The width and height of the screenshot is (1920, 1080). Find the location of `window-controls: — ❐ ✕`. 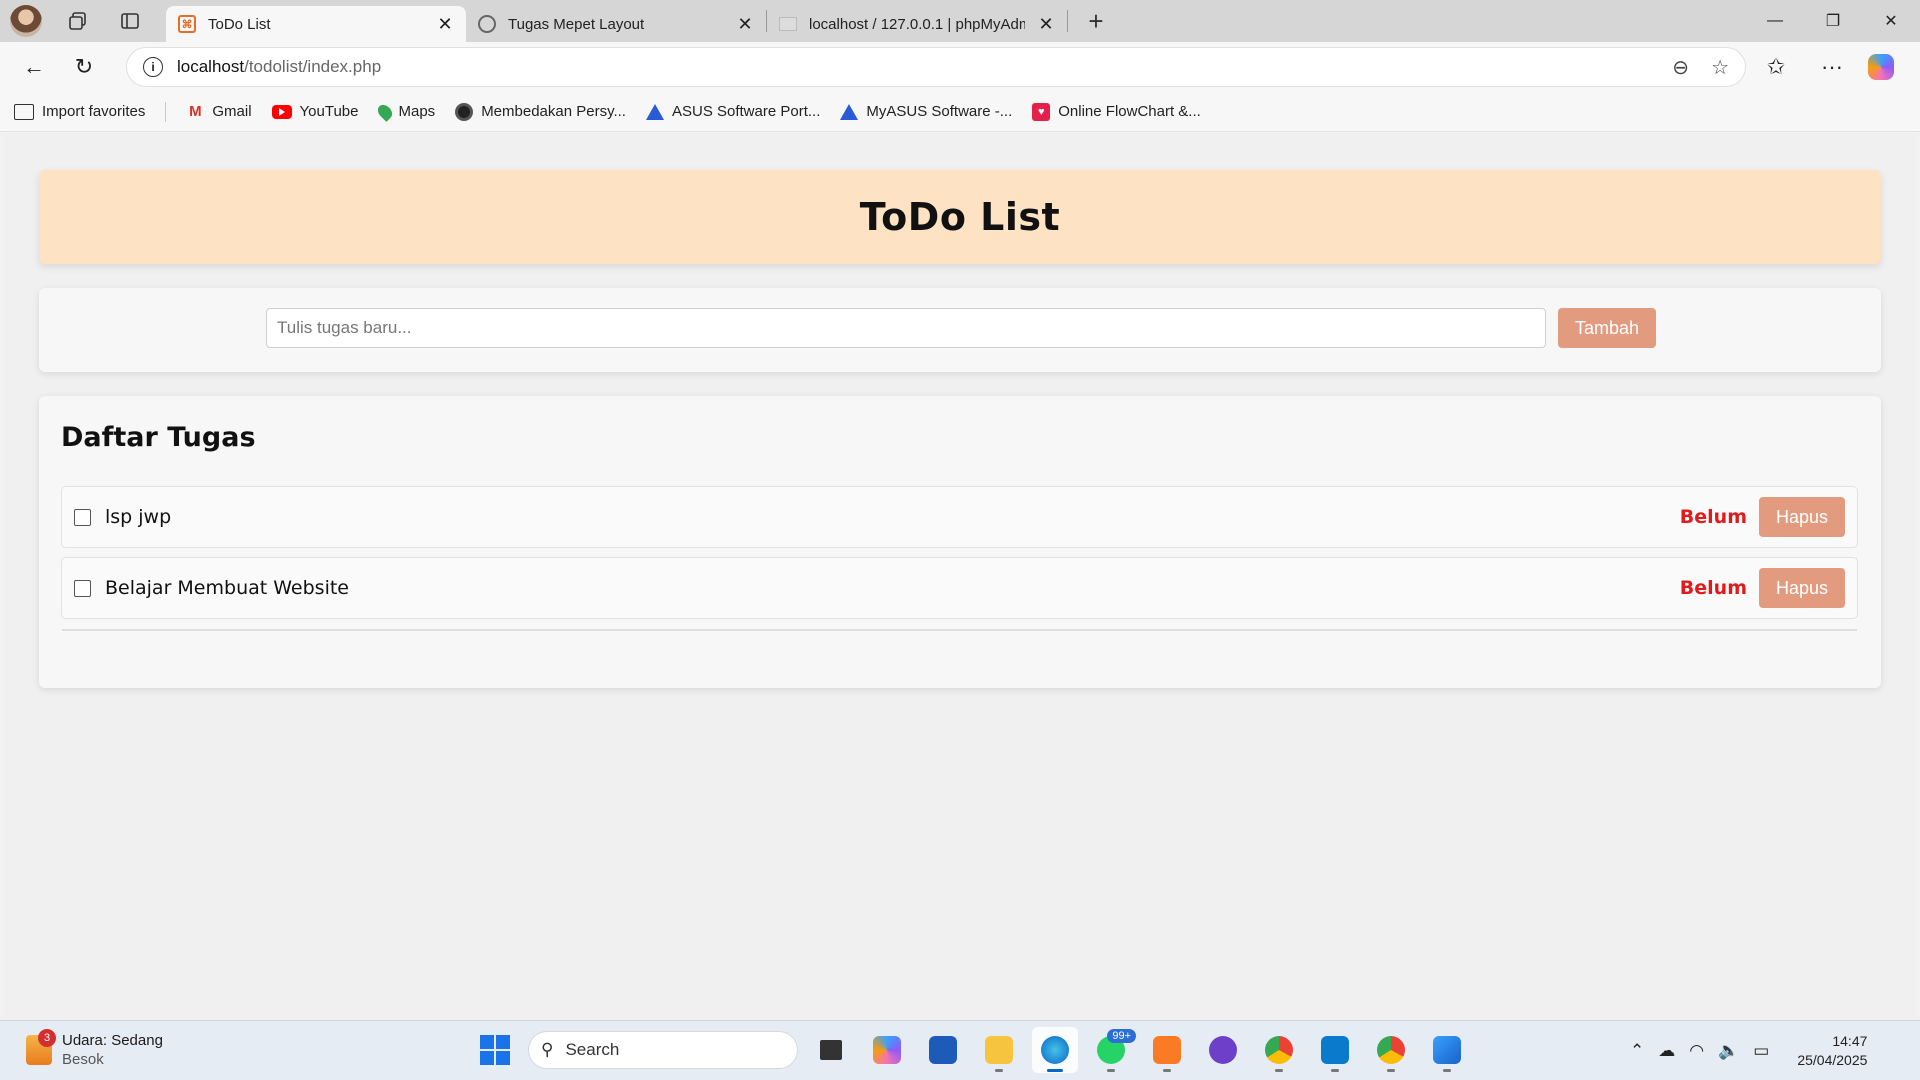

window-controls: — ❐ ✕ is located at coordinates (1833, 21).